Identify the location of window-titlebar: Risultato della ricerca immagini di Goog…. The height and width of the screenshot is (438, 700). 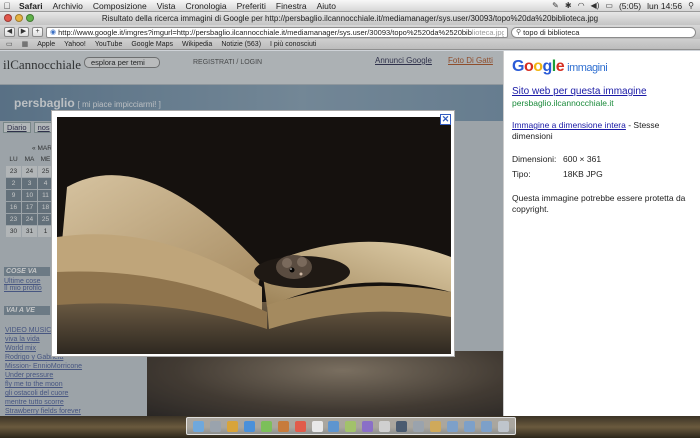
(350, 18).